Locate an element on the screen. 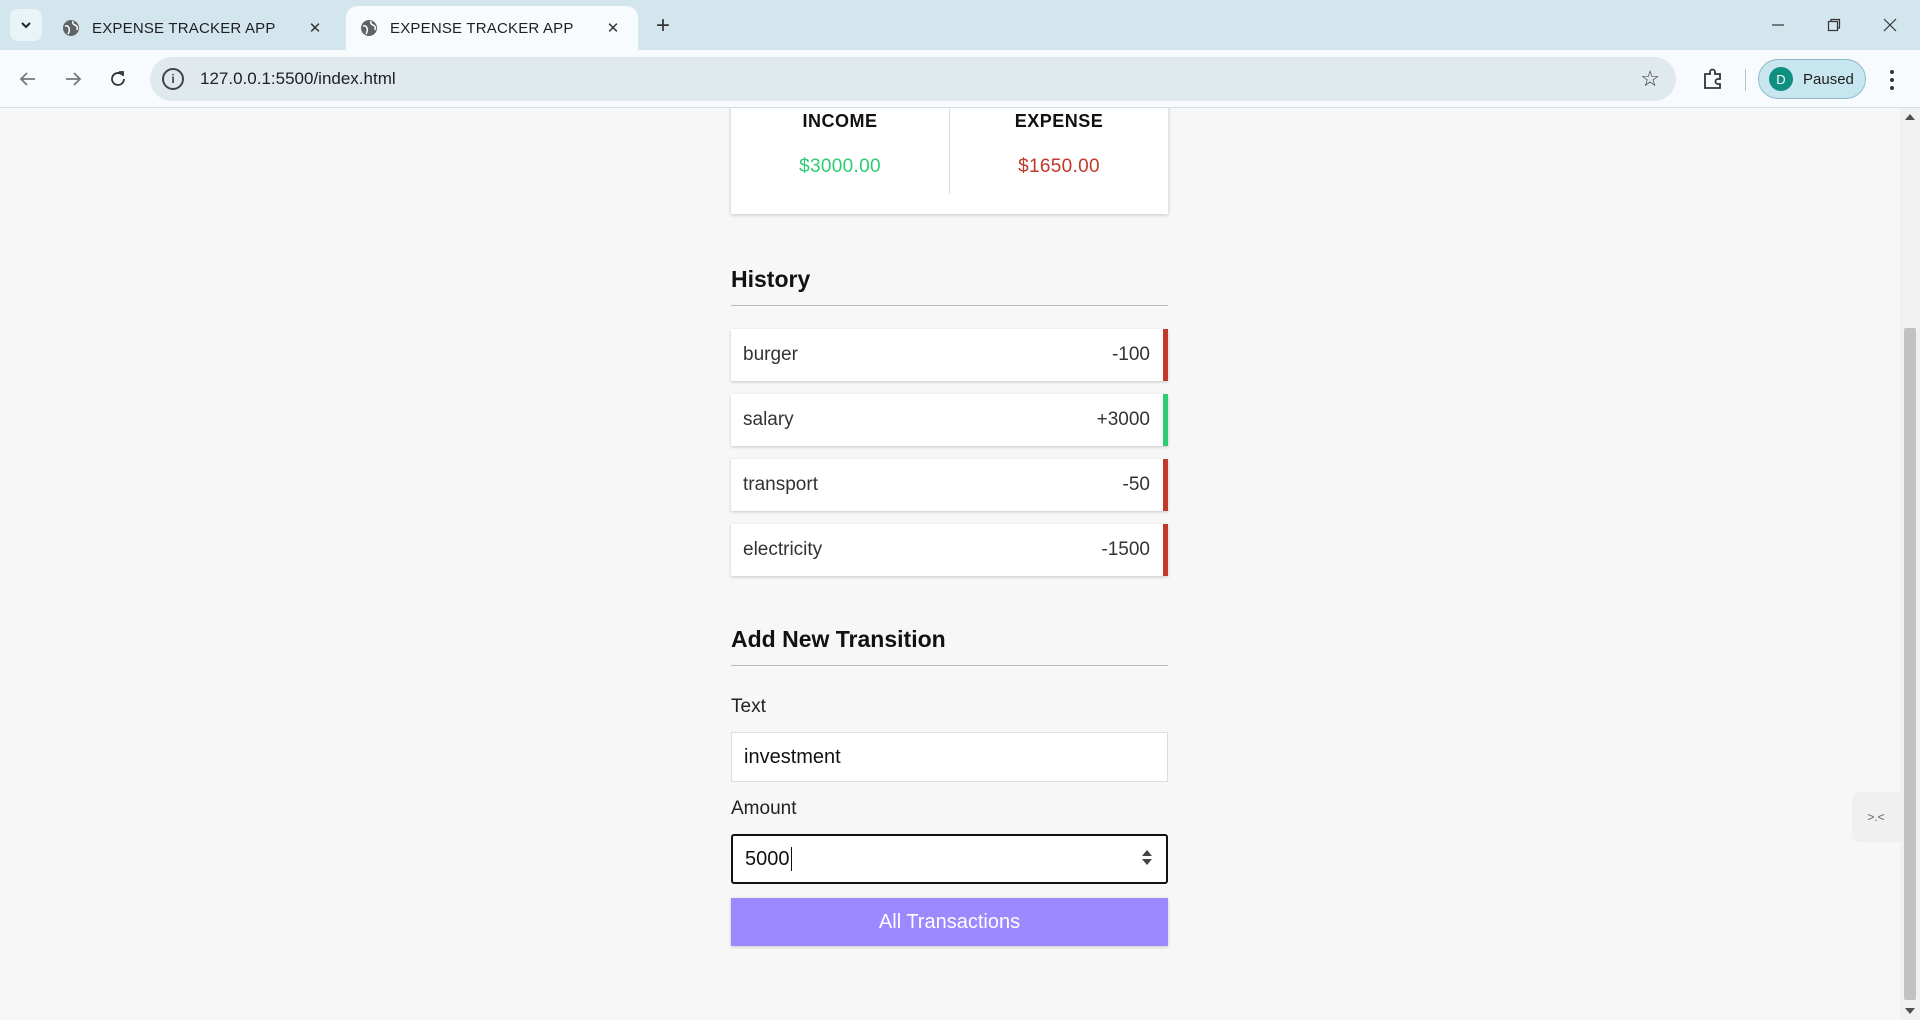  restore-button is located at coordinates (1834, 25).